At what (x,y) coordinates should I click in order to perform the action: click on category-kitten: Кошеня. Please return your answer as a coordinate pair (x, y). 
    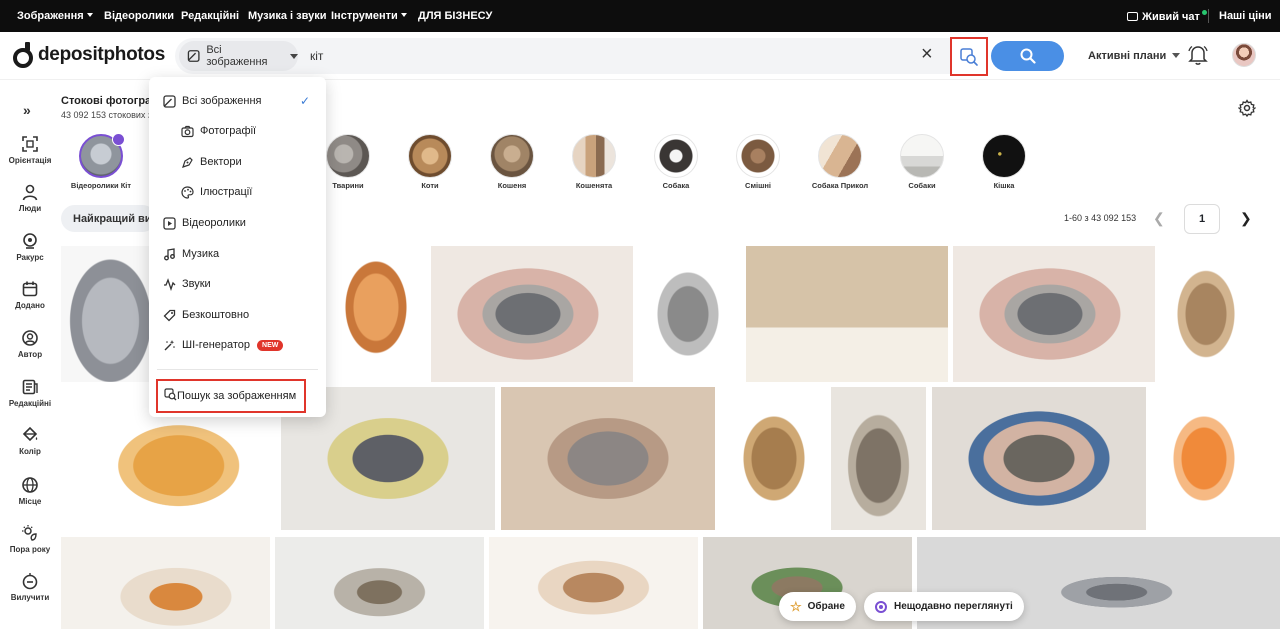
    Looking at the image, I should click on (512, 162).